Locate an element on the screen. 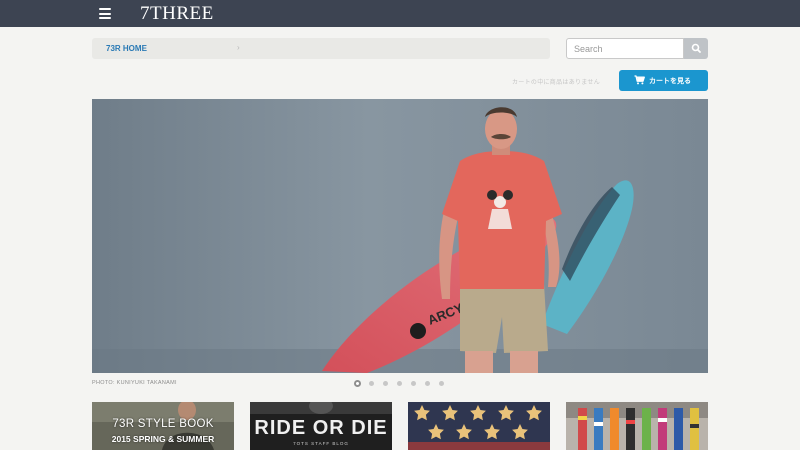 Image resolution: width=800 pixels, height=450 pixels. view-cart-label: カートを見る is located at coordinates (670, 81).